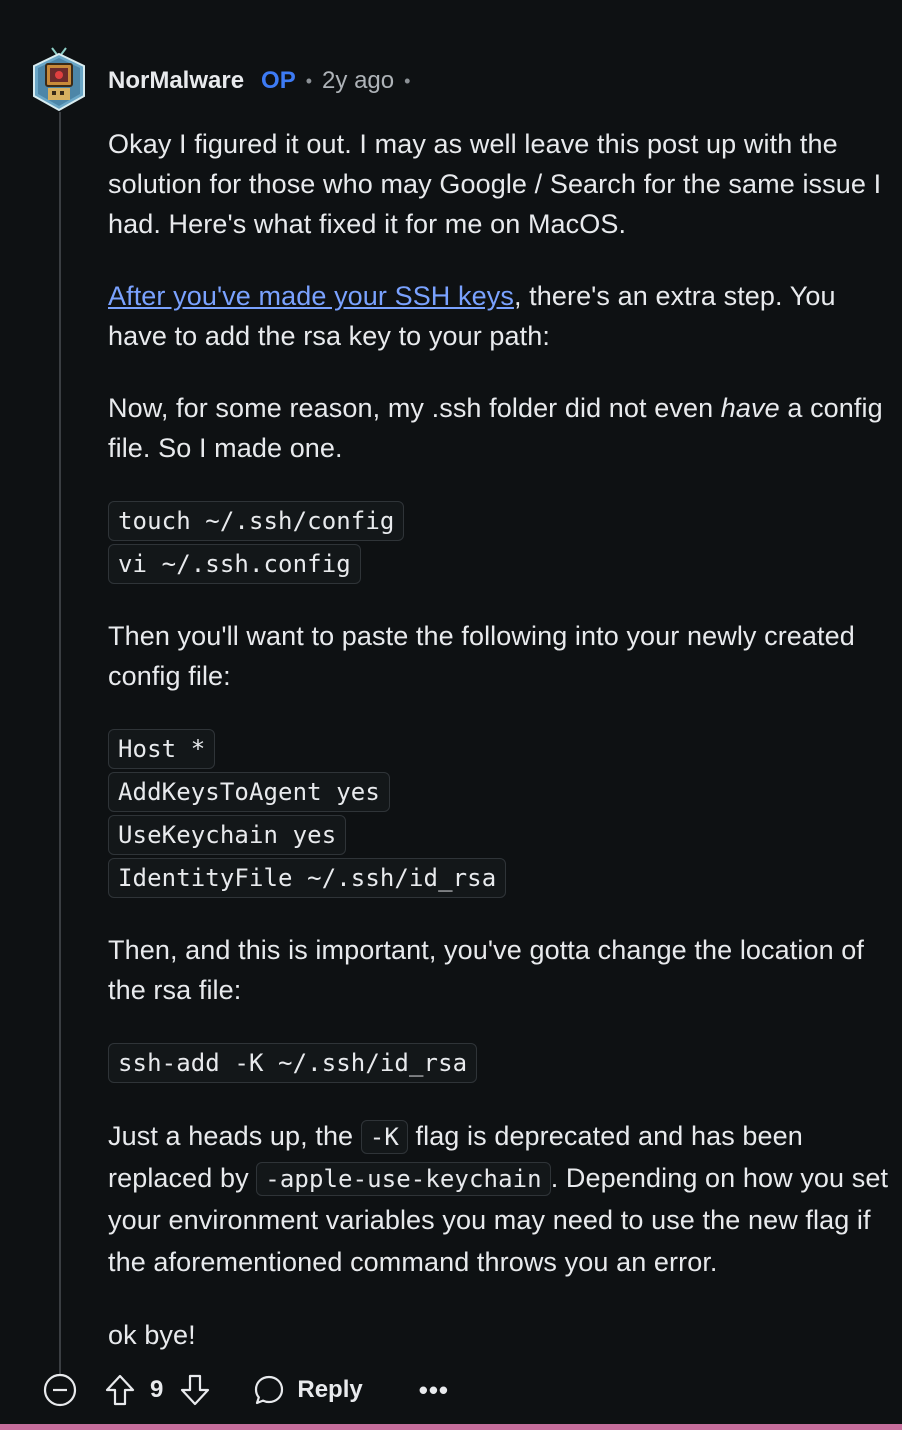 The width and height of the screenshot is (902, 1430). Describe the element at coordinates (256, 521) in the screenshot. I see `code-line: touch ~/.ssh/config` at that location.